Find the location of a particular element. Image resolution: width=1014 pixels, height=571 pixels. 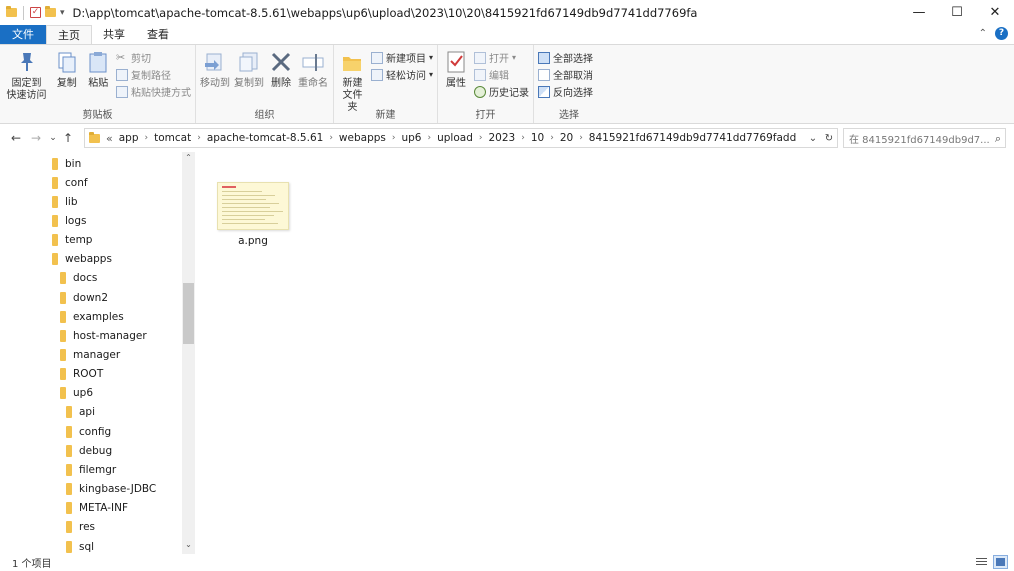

nav-tree-item: conf is located at coordinates (70, 182).